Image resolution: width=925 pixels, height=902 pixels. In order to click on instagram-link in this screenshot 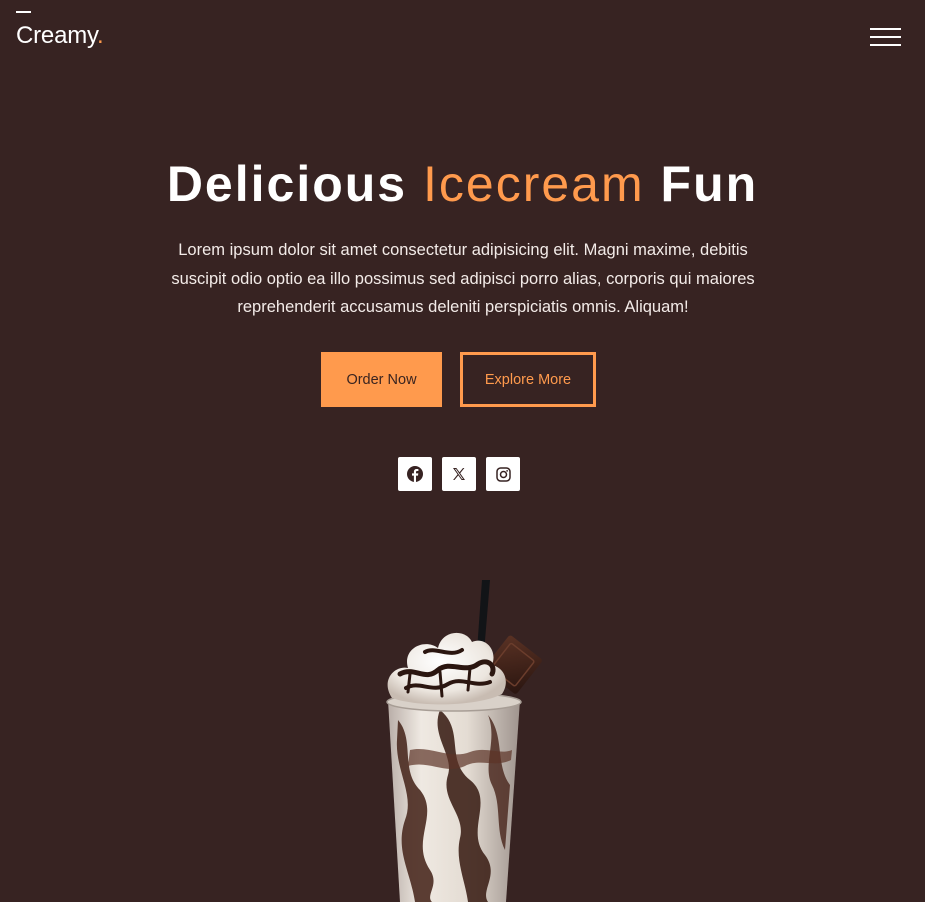, I will do `click(503, 474)`.